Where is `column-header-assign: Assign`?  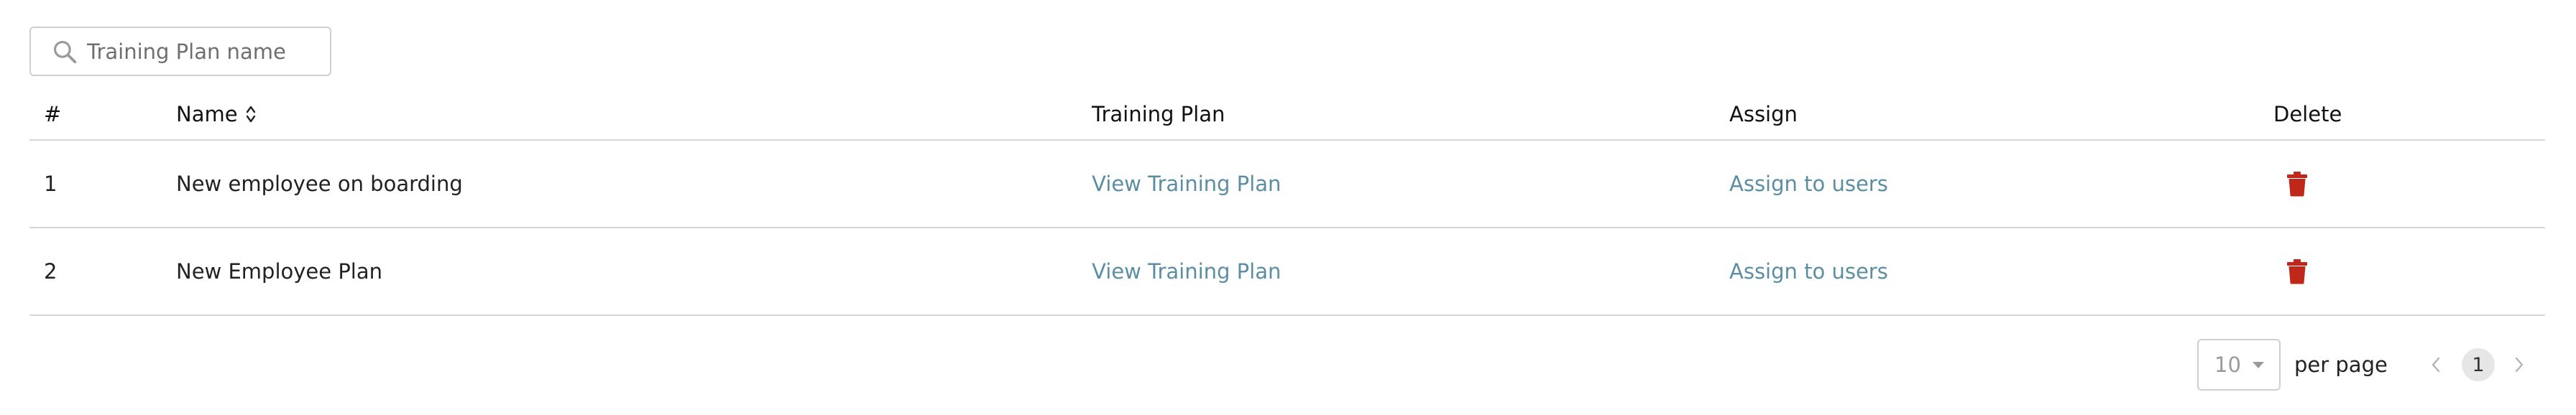
column-header-assign: Assign is located at coordinates (1763, 114).